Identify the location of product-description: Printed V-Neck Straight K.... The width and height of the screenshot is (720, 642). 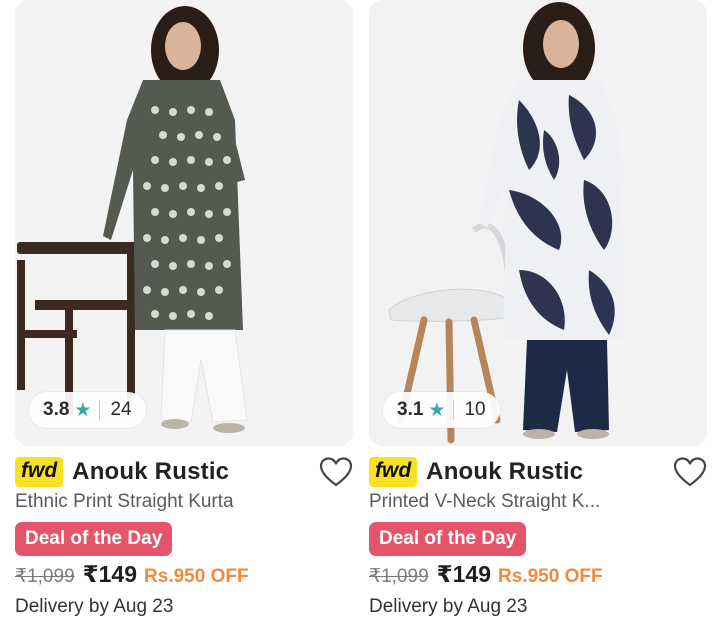
(484, 502).